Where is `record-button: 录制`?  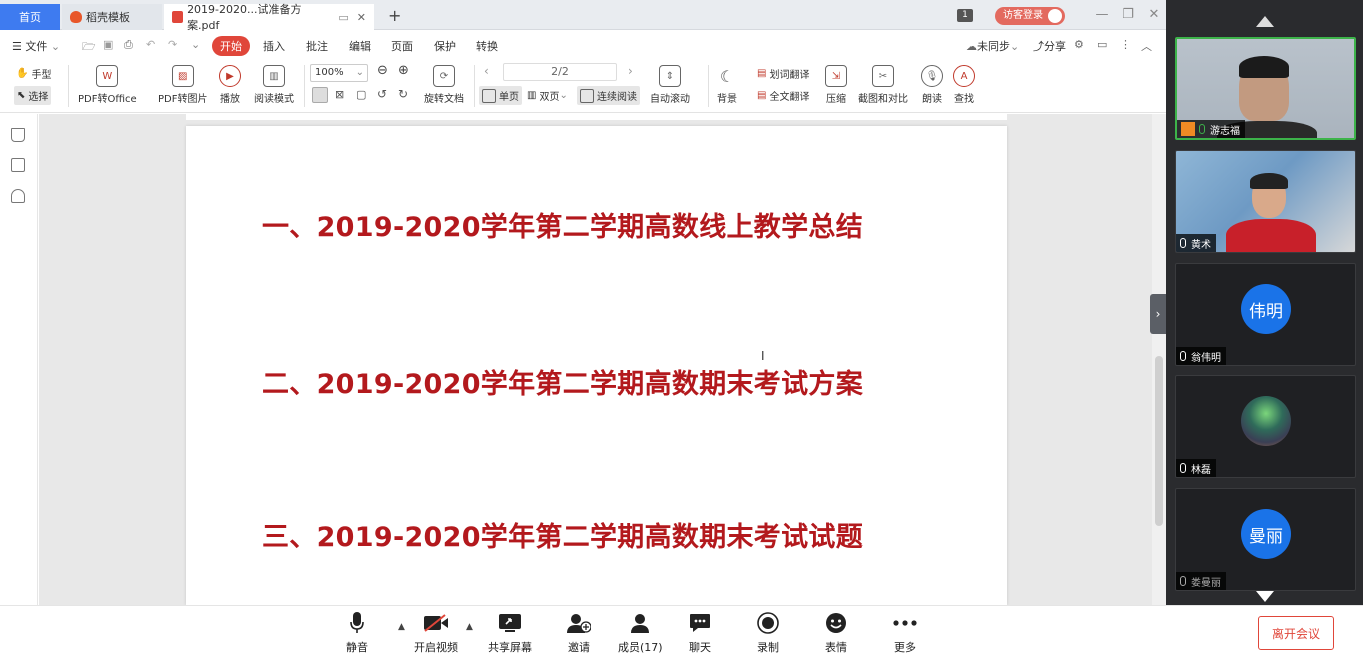 record-button: 录制 is located at coordinates (768, 633).